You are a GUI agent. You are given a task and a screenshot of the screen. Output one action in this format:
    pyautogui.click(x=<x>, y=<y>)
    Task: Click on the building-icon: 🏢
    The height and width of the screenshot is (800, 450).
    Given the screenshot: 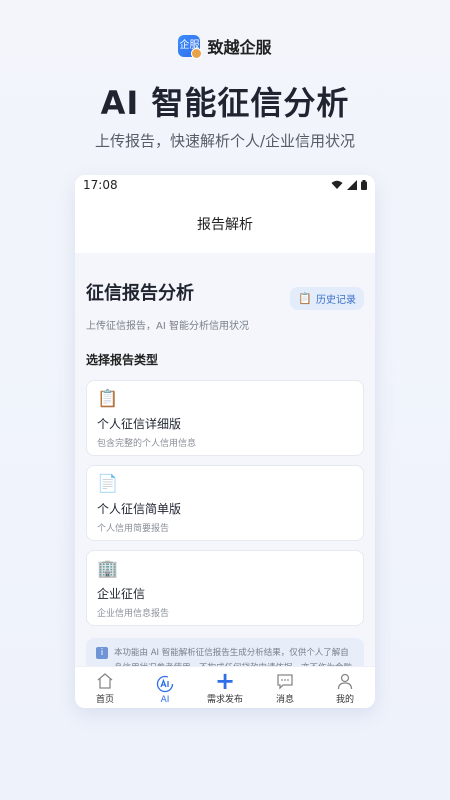 What is the action you would take?
    pyautogui.click(x=108, y=569)
    